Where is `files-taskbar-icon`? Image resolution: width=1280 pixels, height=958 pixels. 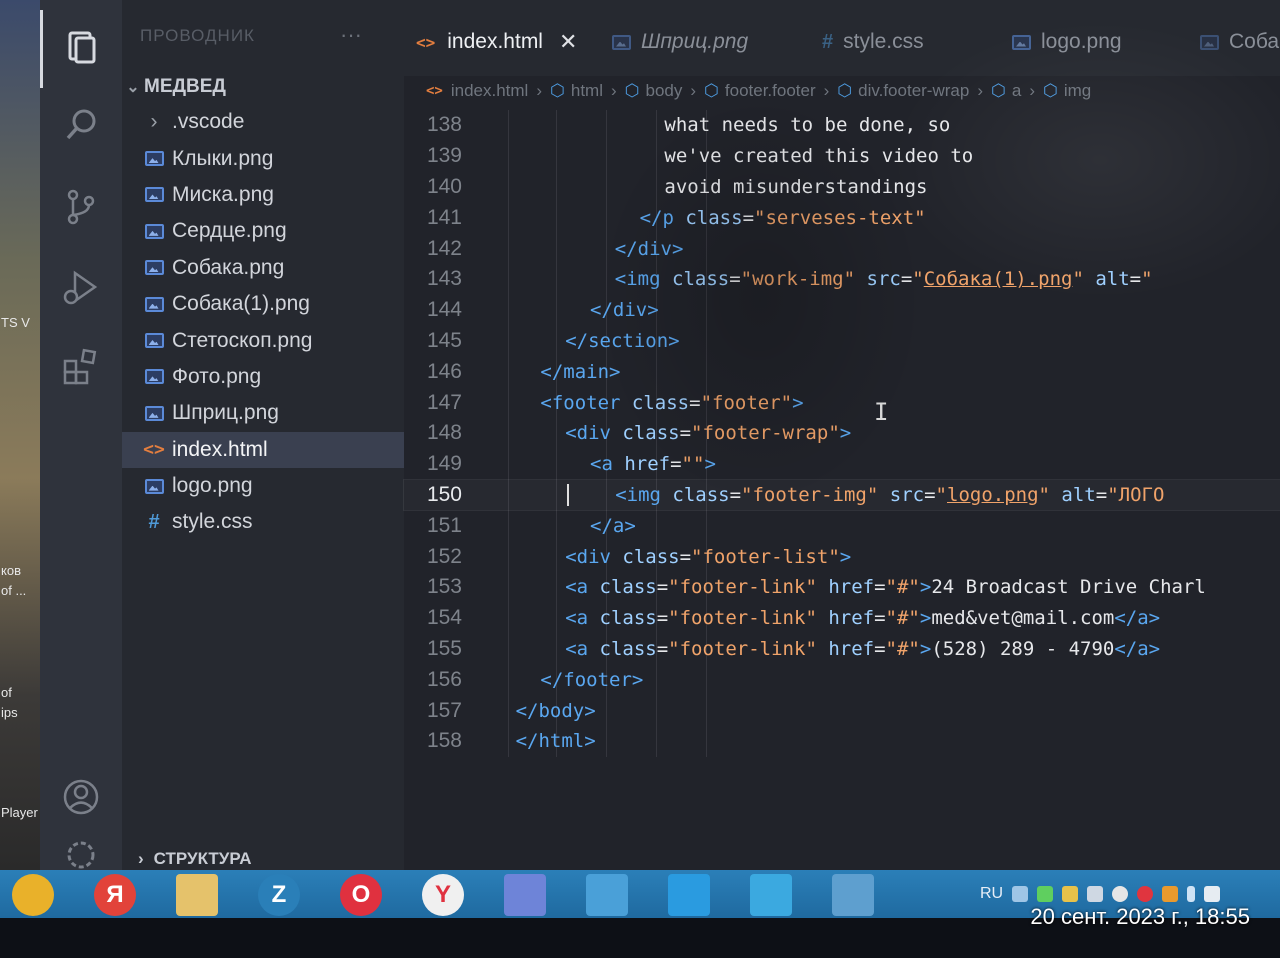 files-taskbar-icon is located at coordinates (197, 895).